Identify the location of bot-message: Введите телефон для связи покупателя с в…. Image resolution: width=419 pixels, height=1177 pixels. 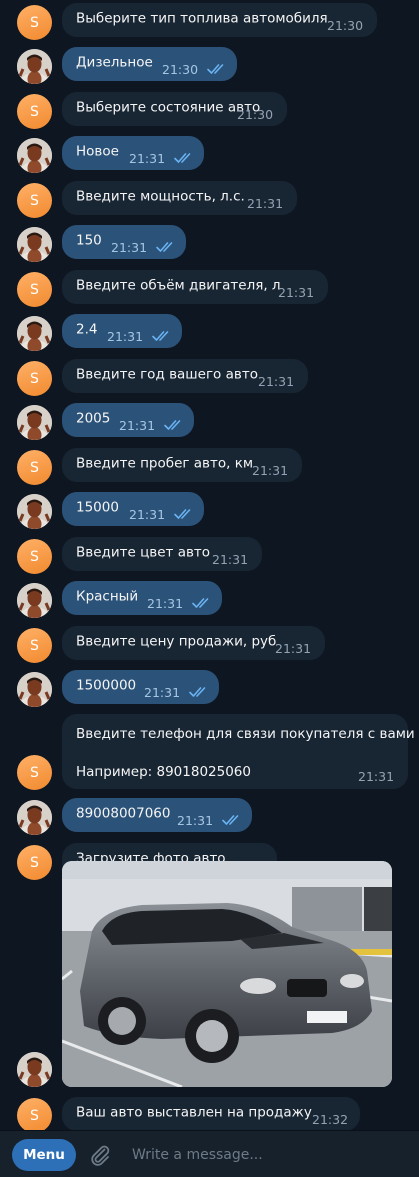
(238, 751).